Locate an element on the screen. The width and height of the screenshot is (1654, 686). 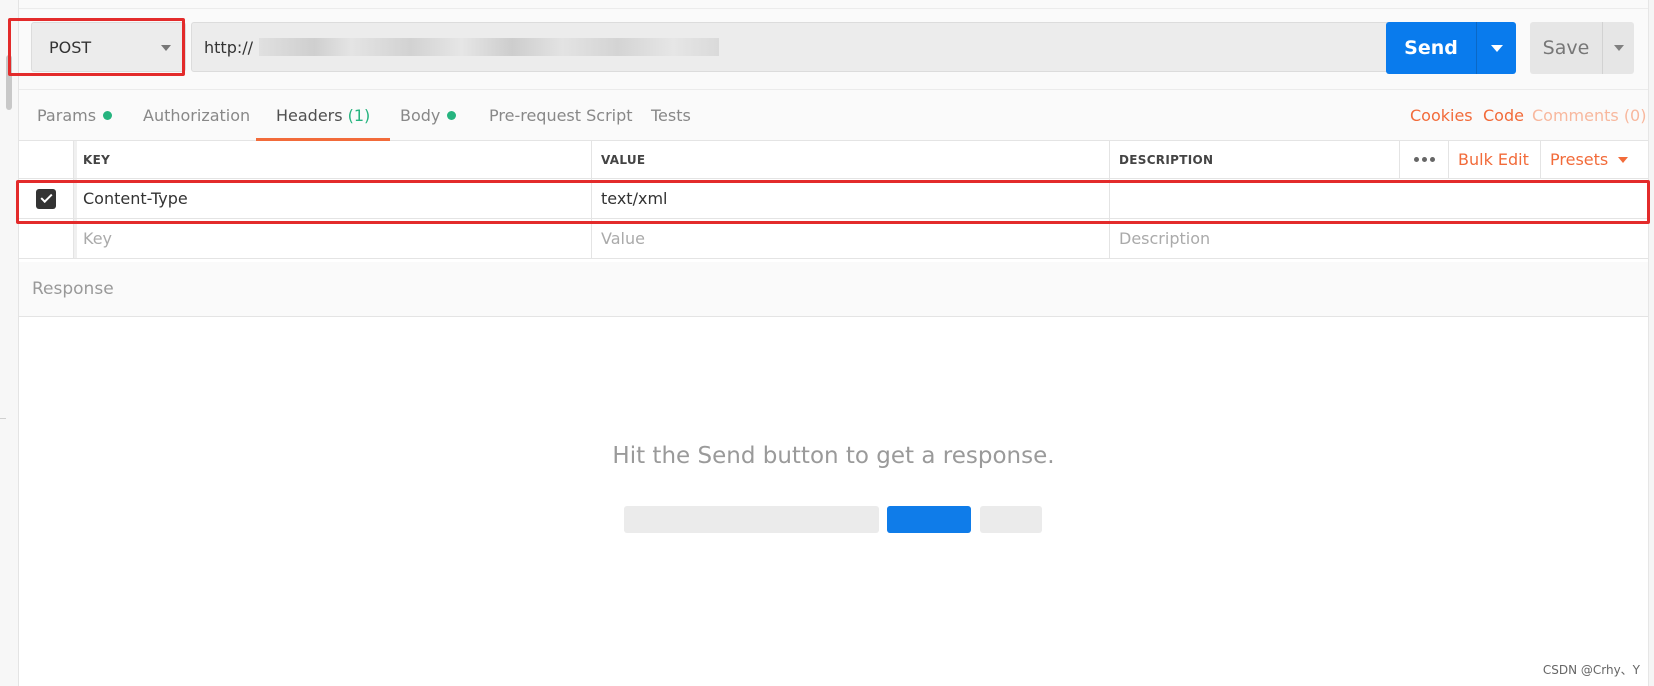
column-header-description: DESCRIPTION is located at coordinates (1254, 159).